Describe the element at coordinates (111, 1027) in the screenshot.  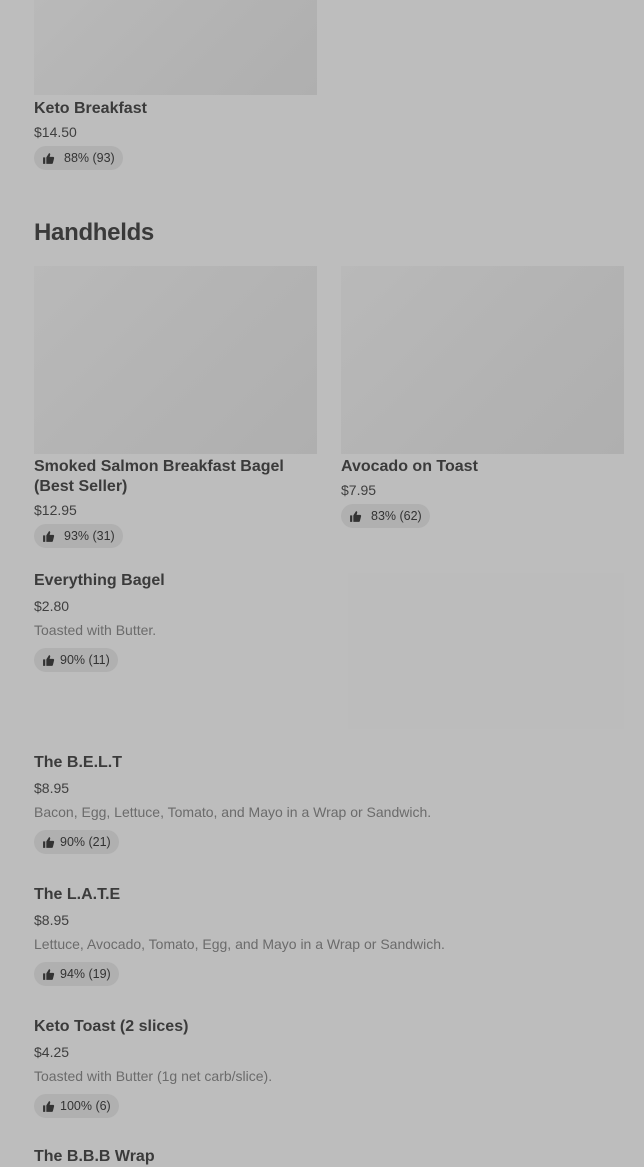
I see `item-name-keto-toast: Keto Toast (2 slices)` at that location.